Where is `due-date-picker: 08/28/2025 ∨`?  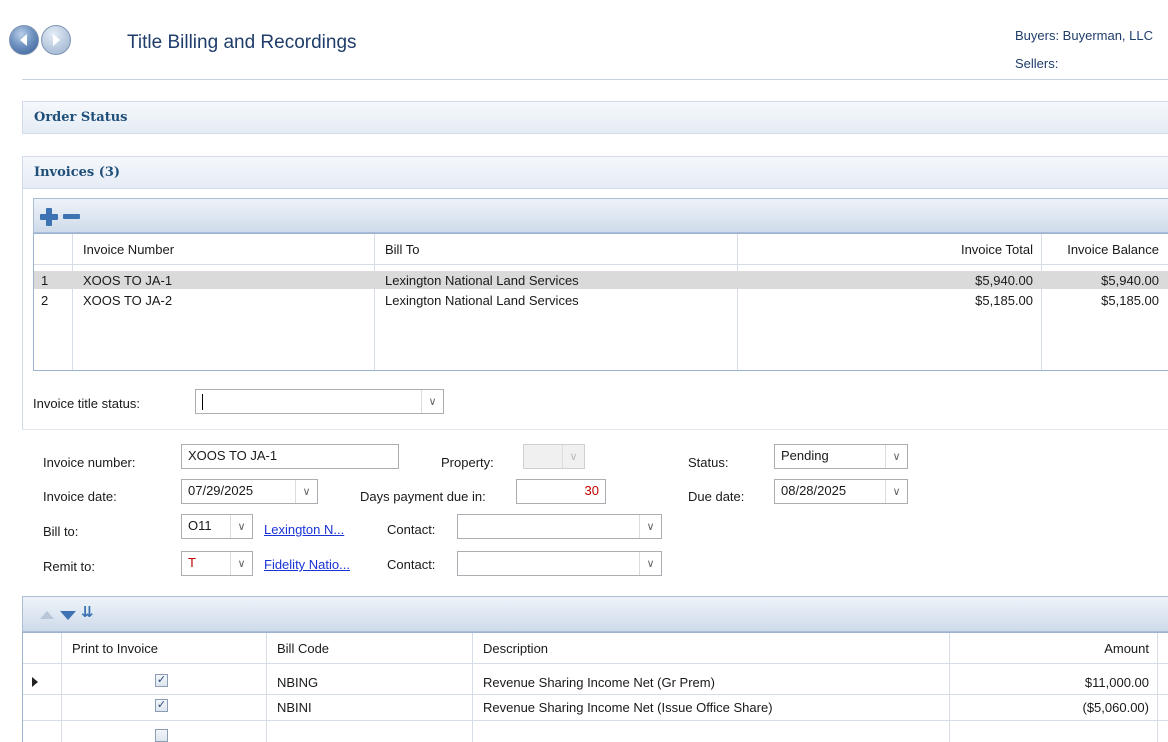 due-date-picker: 08/28/2025 ∨ is located at coordinates (841, 491).